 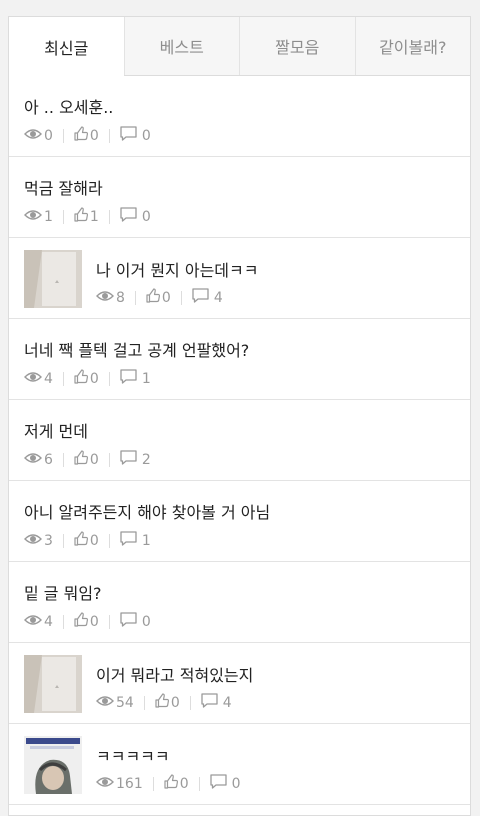 What do you see at coordinates (38, 136) in the screenshot?
I see `view-count: 0` at bounding box center [38, 136].